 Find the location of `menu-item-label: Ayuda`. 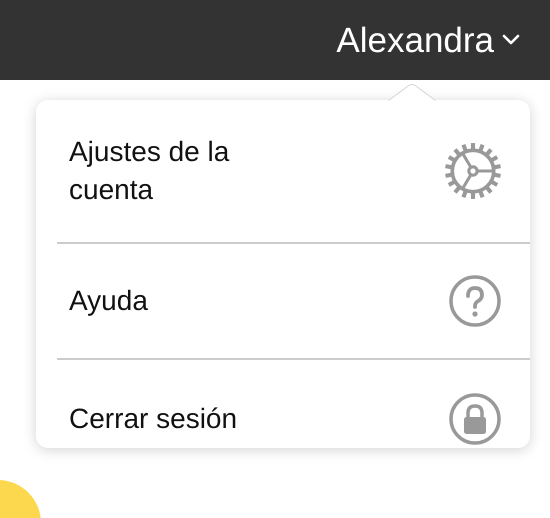

menu-item-label: Ayuda is located at coordinates (108, 301).